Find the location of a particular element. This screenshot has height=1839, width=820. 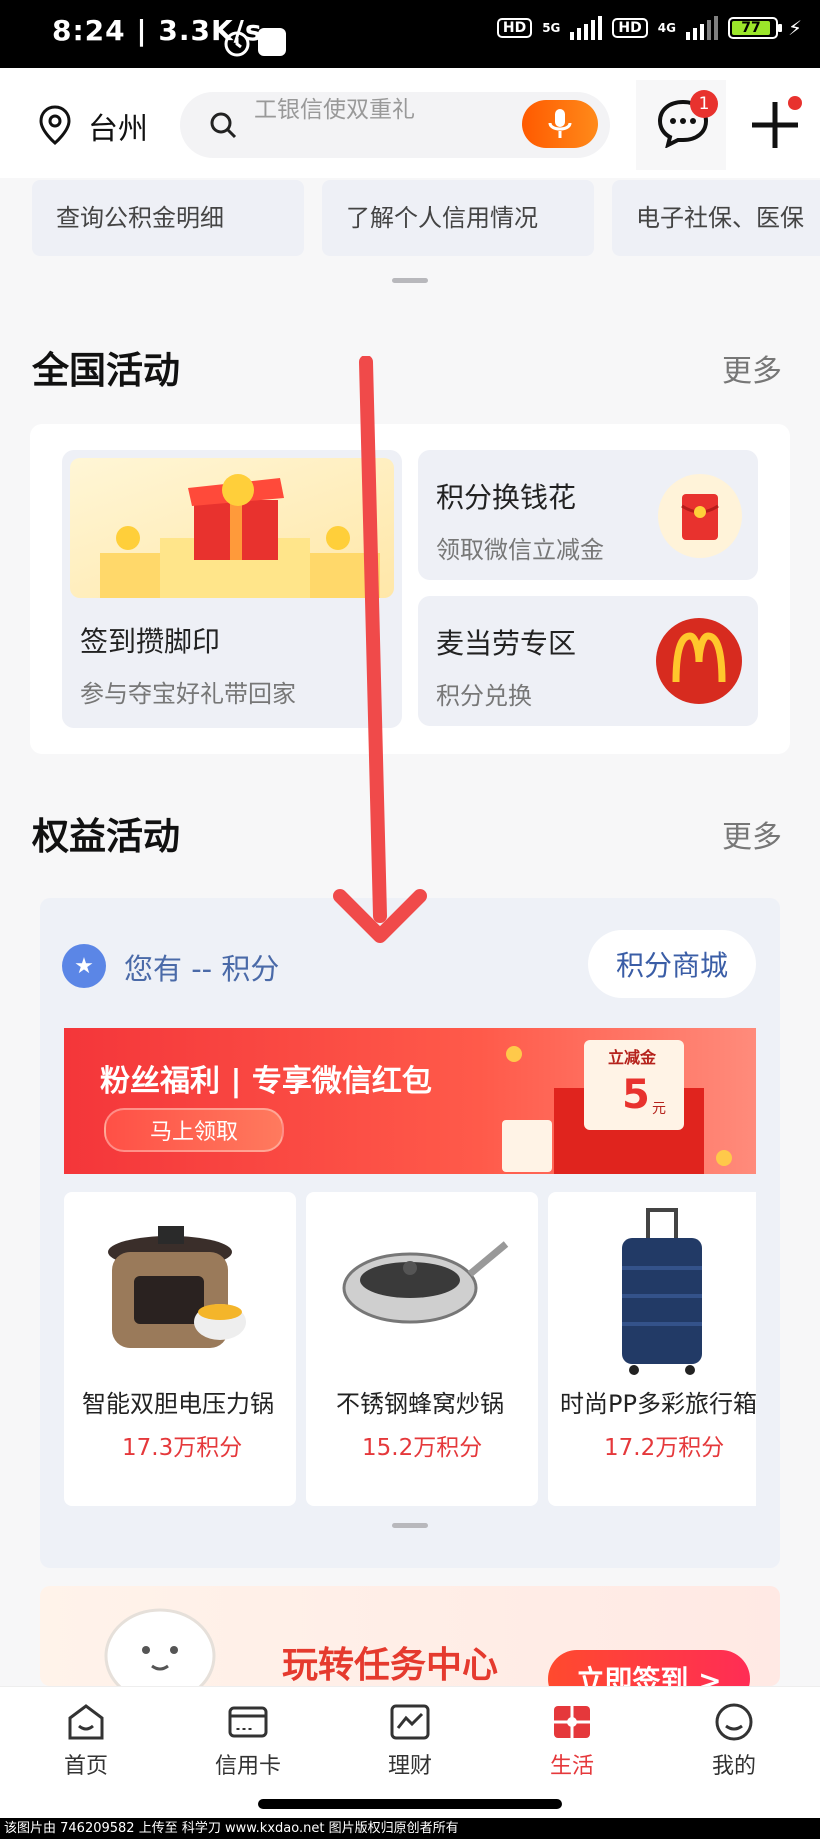

tab-credit-card: 信用卡 is located at coordinates (248, 1740).